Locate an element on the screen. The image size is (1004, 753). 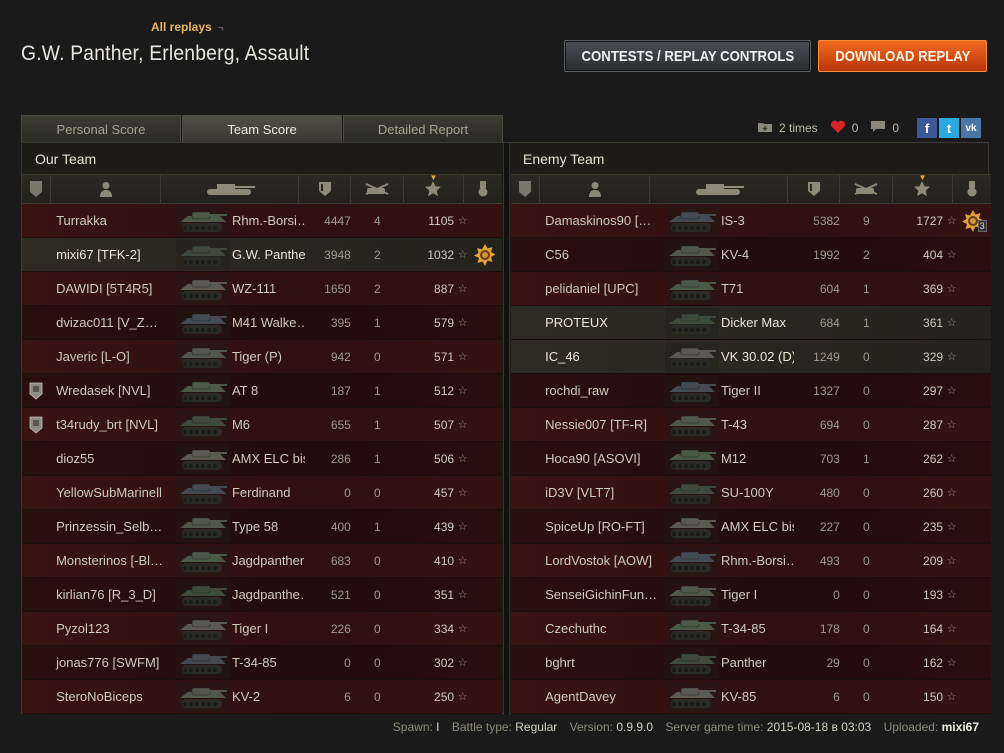
player-name: Turrakka is located at coordinates (113, 220).